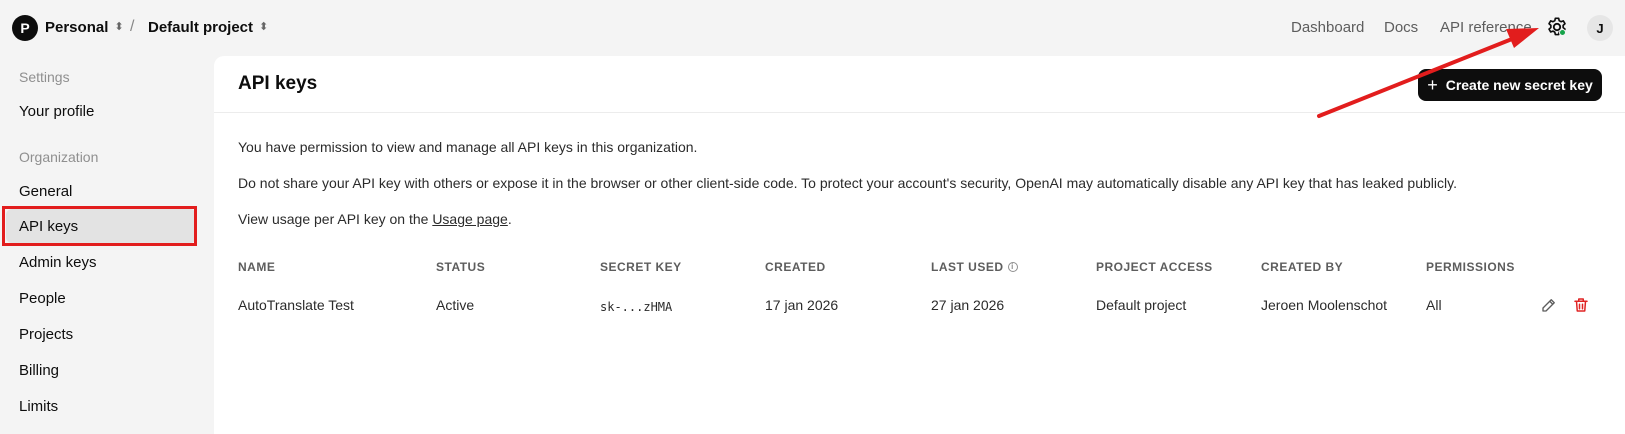 The height and width of the screenshot is (434, 1625). I want to click on column-header-permissions: PERMISSIONS, so click(1470, 267).